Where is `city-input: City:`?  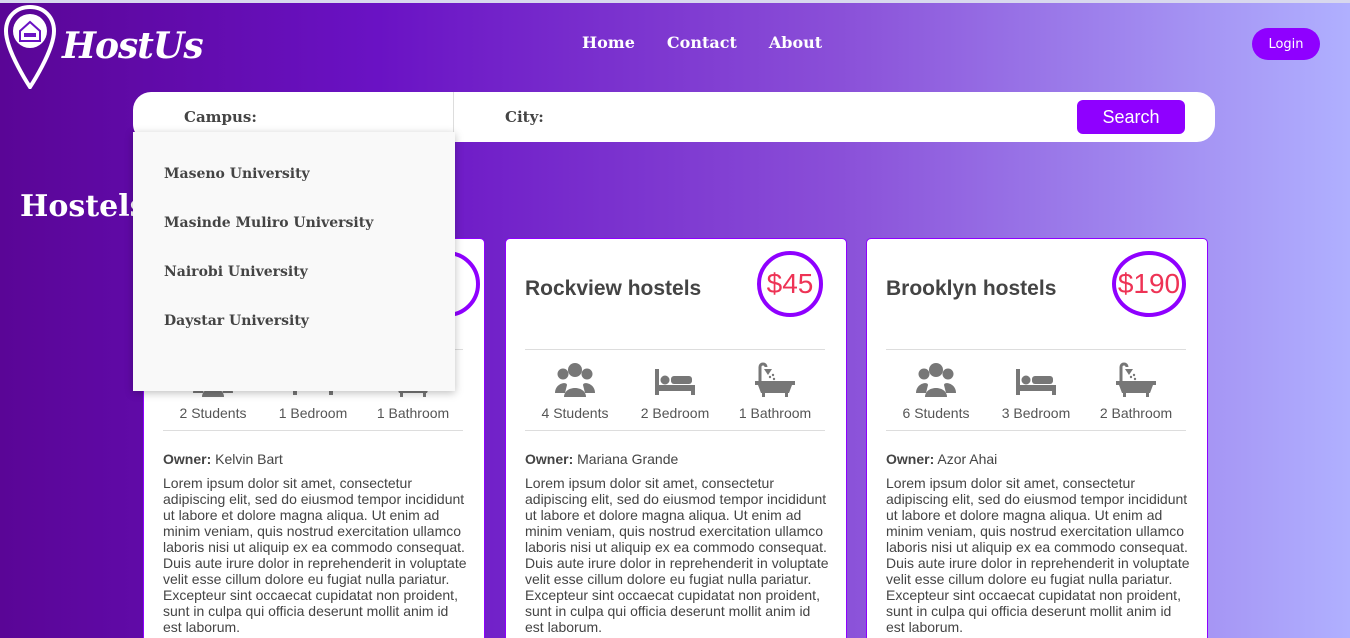 city-input: City: is located at coordinates (524, 117).